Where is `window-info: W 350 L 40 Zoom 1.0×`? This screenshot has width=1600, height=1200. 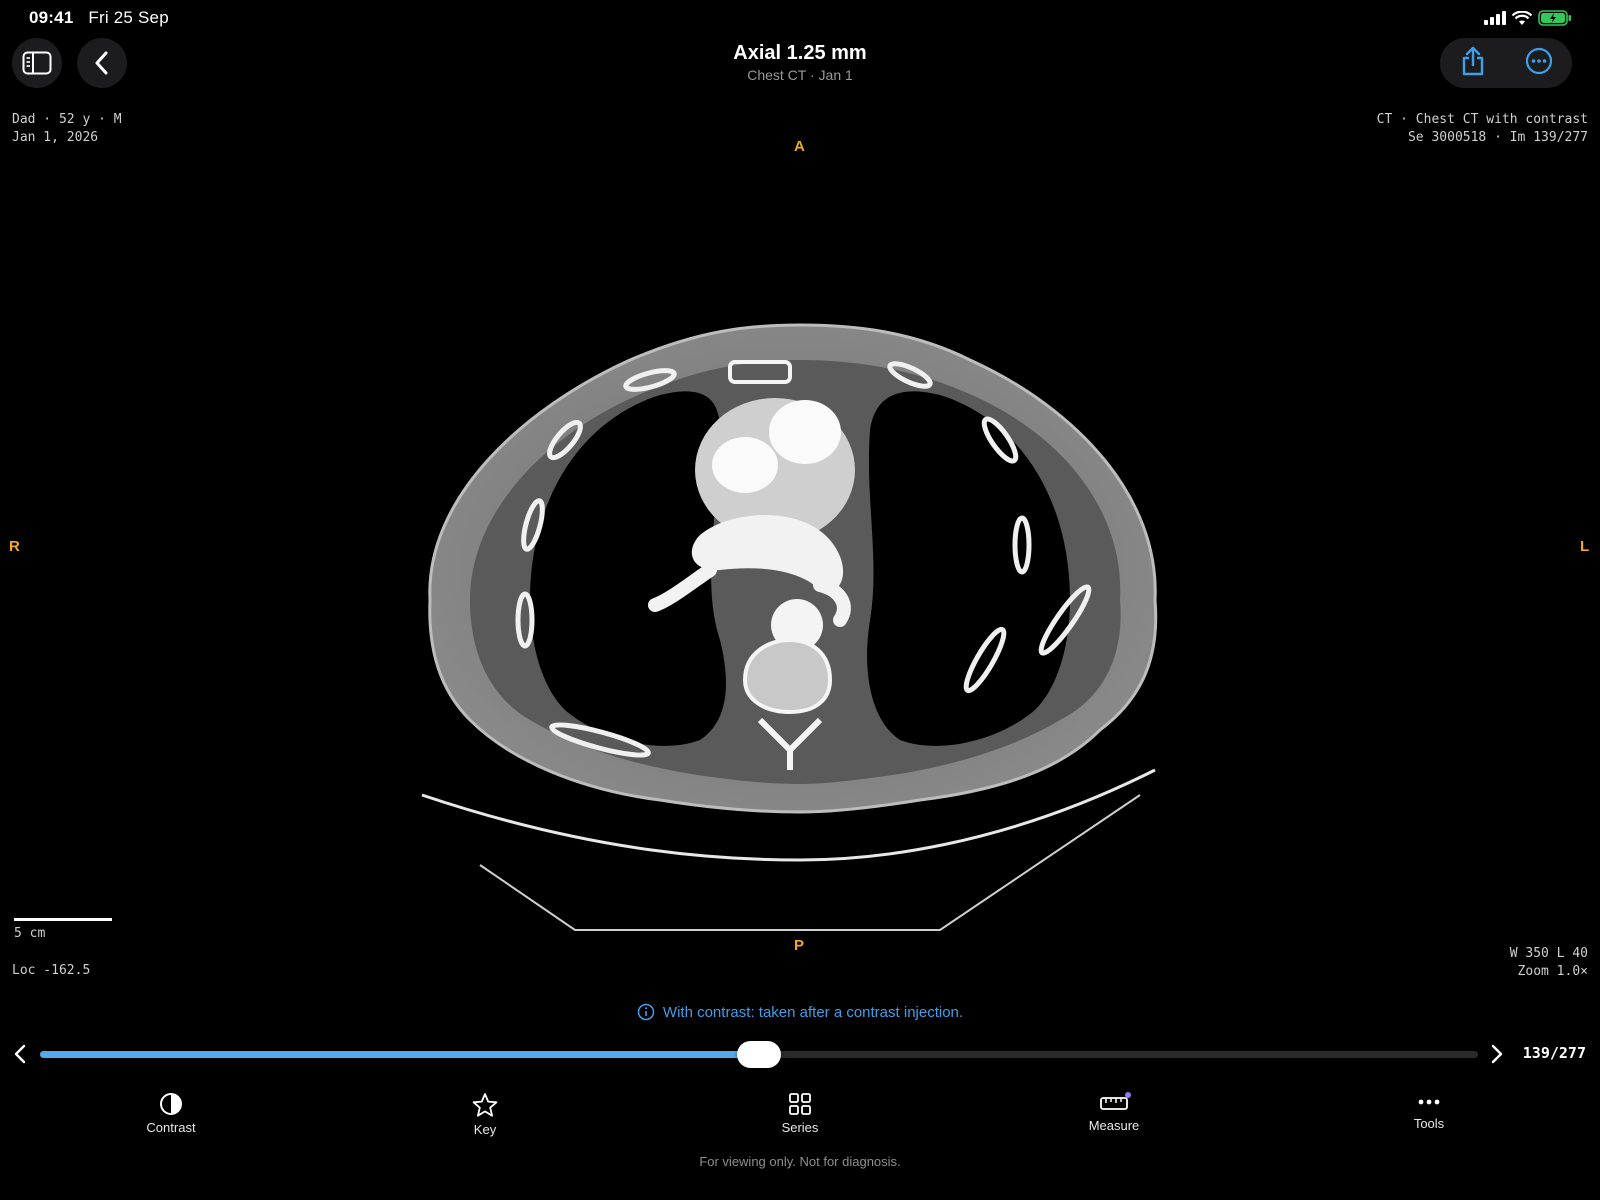 window-info: W 350 L 40 Zoom 1.0× is located at coordinates (1549, 963).